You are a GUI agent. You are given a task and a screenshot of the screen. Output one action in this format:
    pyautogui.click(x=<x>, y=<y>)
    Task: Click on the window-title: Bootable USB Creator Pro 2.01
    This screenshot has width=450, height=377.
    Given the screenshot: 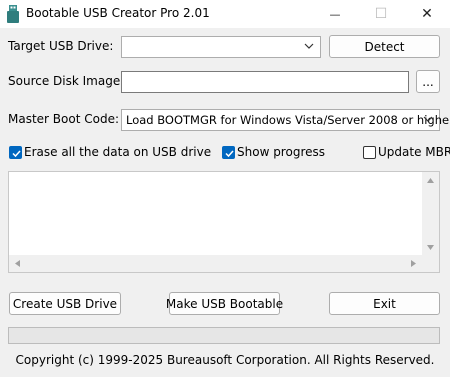 What is the action you would take?
    pyautogui.click(x=118, y=13)
    